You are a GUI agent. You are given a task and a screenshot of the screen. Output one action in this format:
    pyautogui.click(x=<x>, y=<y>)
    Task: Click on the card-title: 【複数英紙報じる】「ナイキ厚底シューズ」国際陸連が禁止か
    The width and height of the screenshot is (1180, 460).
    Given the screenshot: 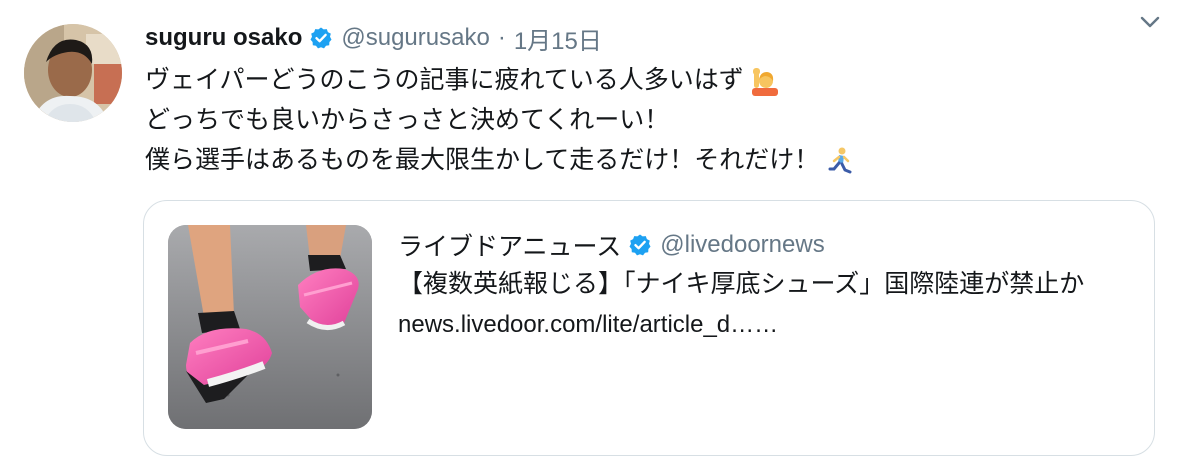 What is the action you would take?
    pyautogui.click(x=741, y=283)
    